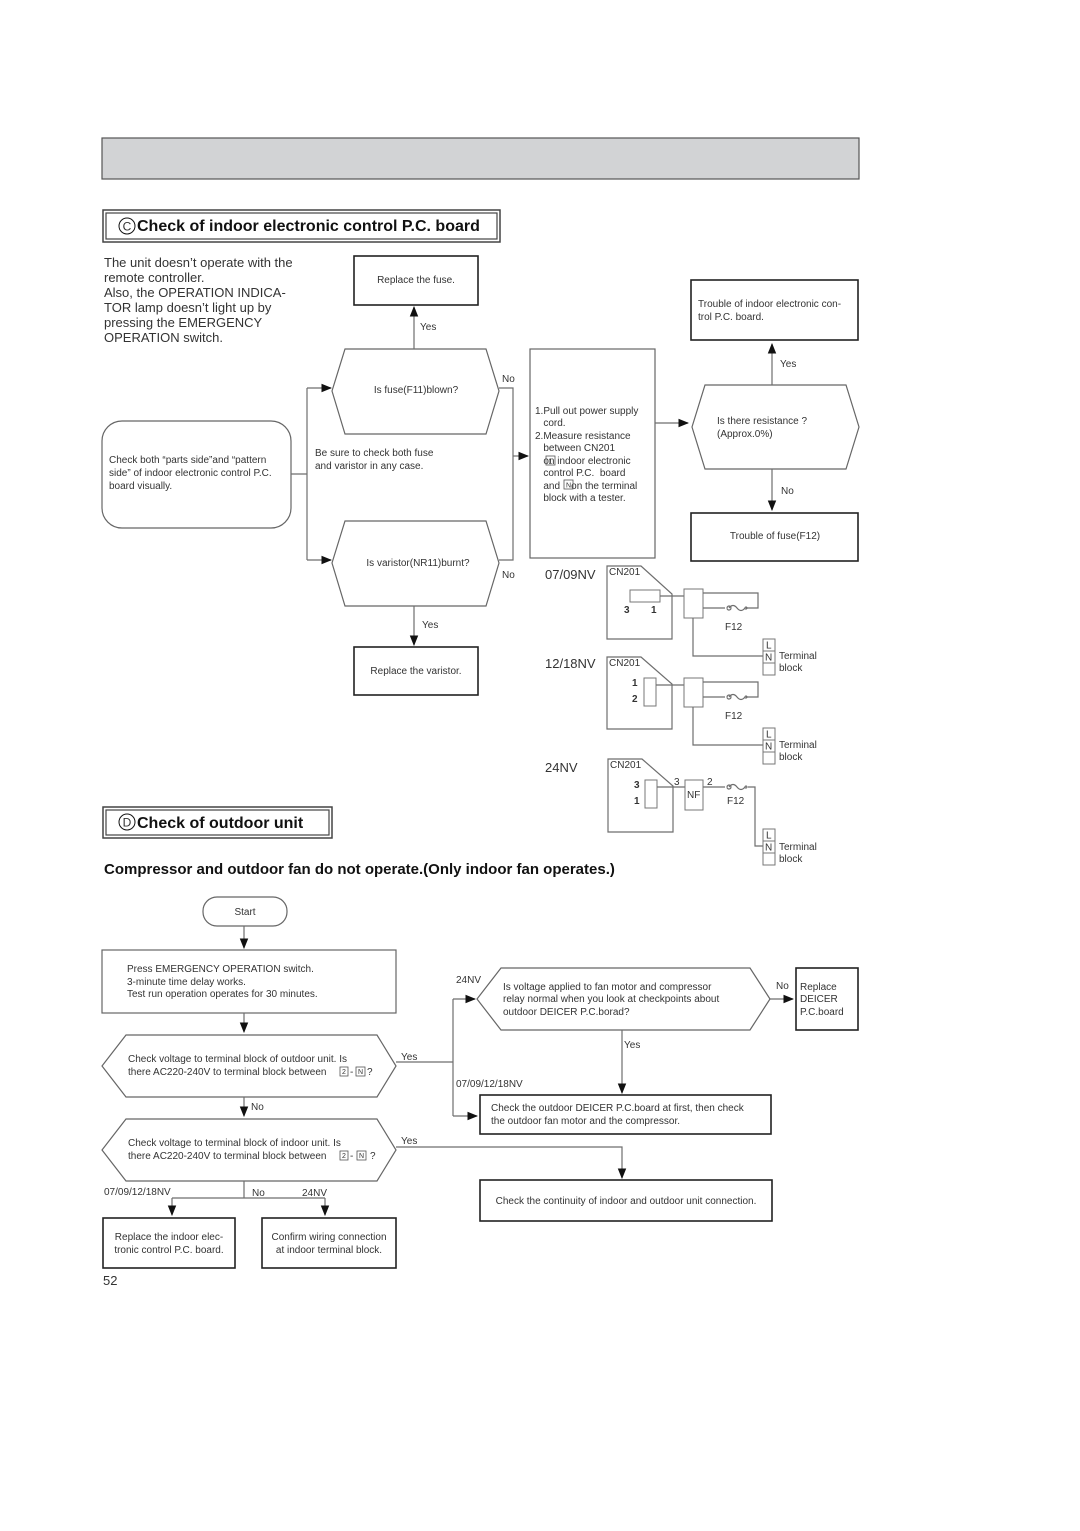 This screenshot has height=1531, width=1080. I want to click on box-text: Replace, so click(818, 987).